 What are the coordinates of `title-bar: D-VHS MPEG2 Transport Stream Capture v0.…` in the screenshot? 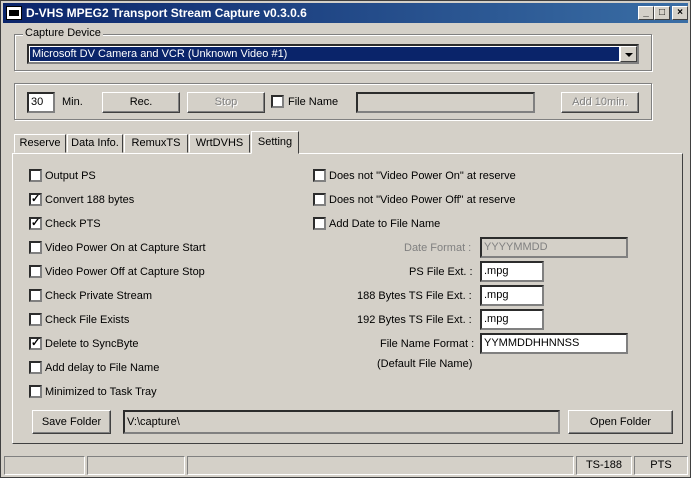 It's located at (345, 13).